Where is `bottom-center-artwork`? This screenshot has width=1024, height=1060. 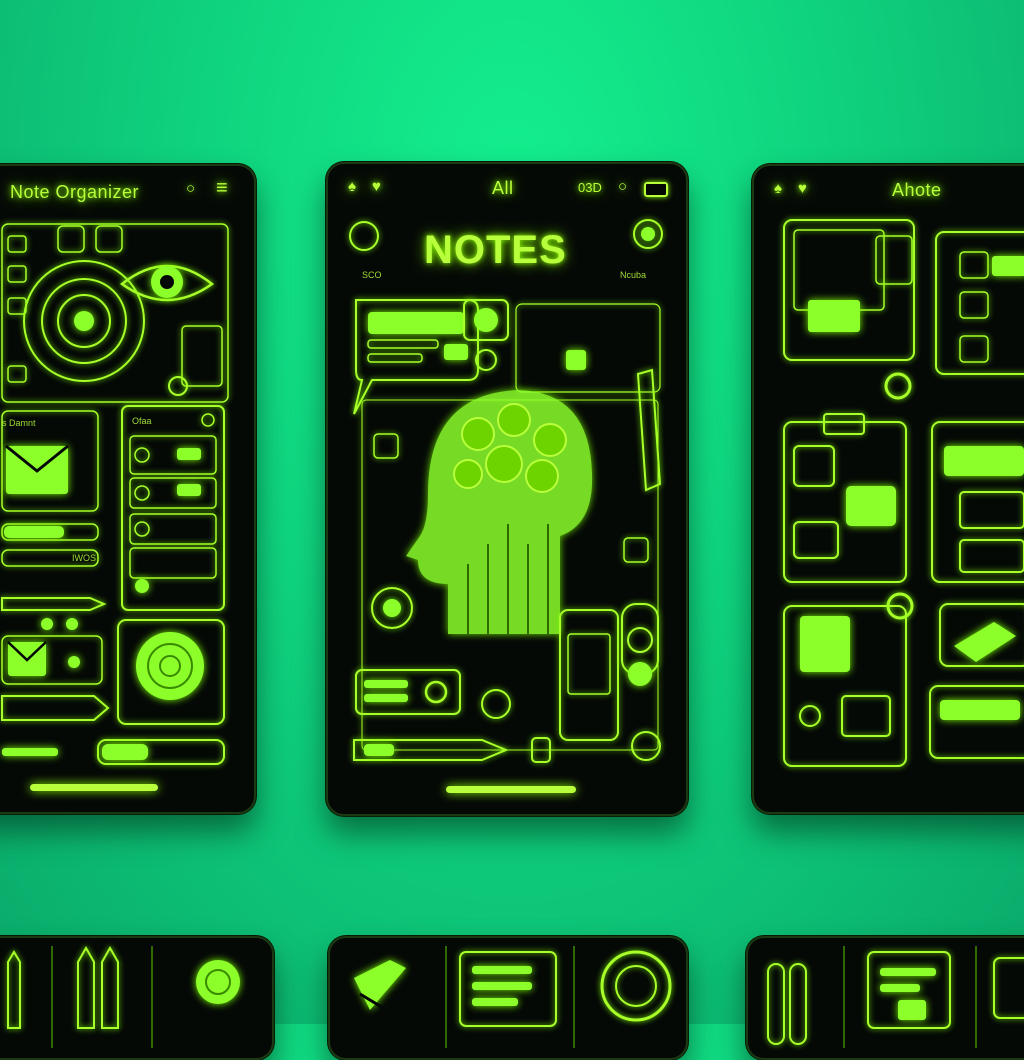
bottom-center-artwork is located at coordinates (513, 997).